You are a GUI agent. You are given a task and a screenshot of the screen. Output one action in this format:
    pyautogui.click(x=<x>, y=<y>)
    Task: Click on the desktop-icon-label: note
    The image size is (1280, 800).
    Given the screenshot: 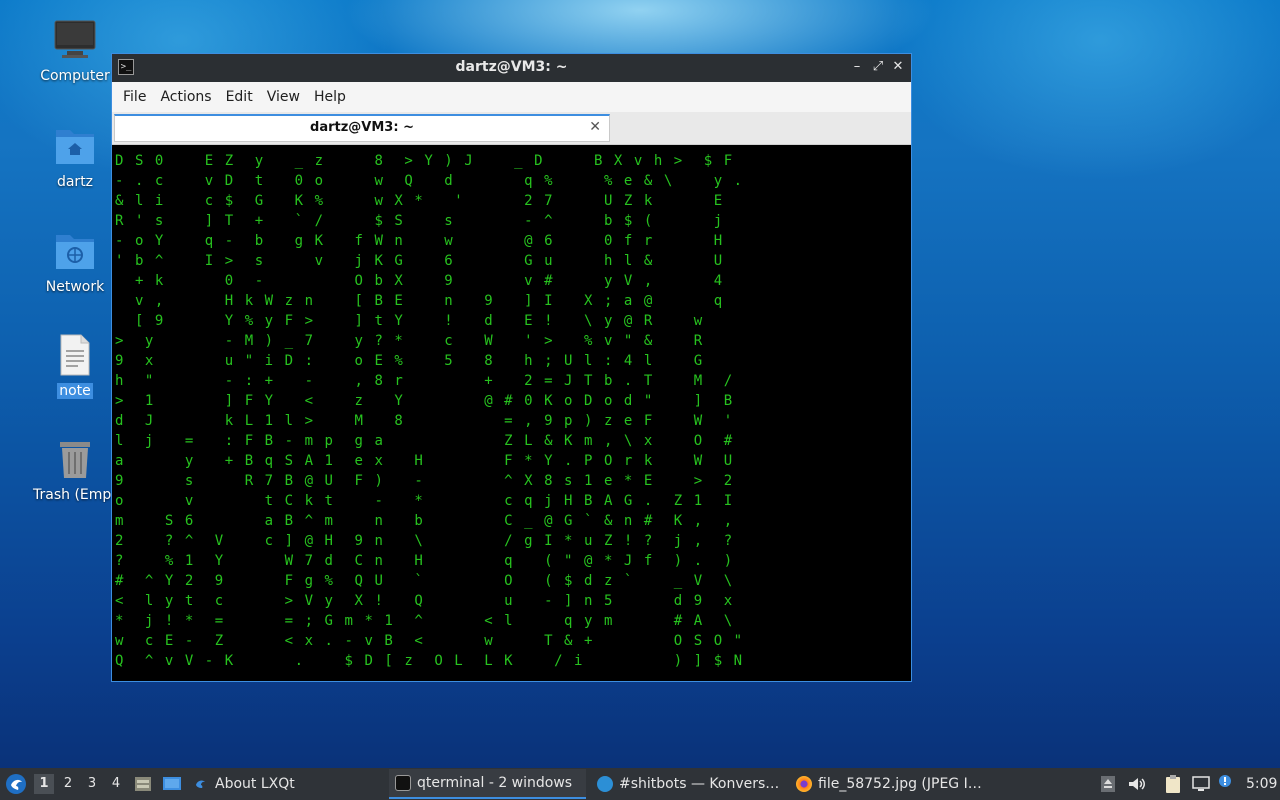 What is the action you would take?
    pyautogui.click(x=75, y=391)
    